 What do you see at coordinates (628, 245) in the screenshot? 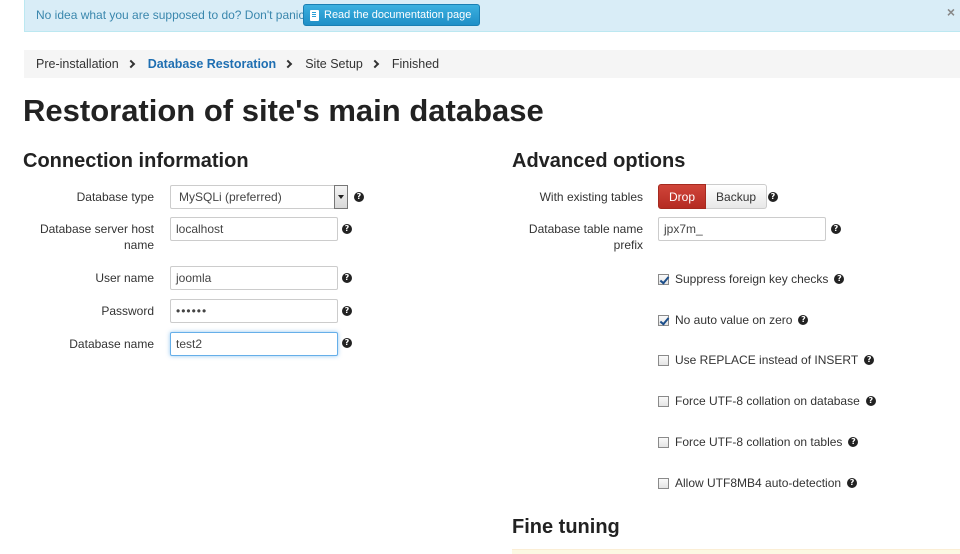
I see `table-prefix-label-line2: prefix` at bounding box center [628, 245].